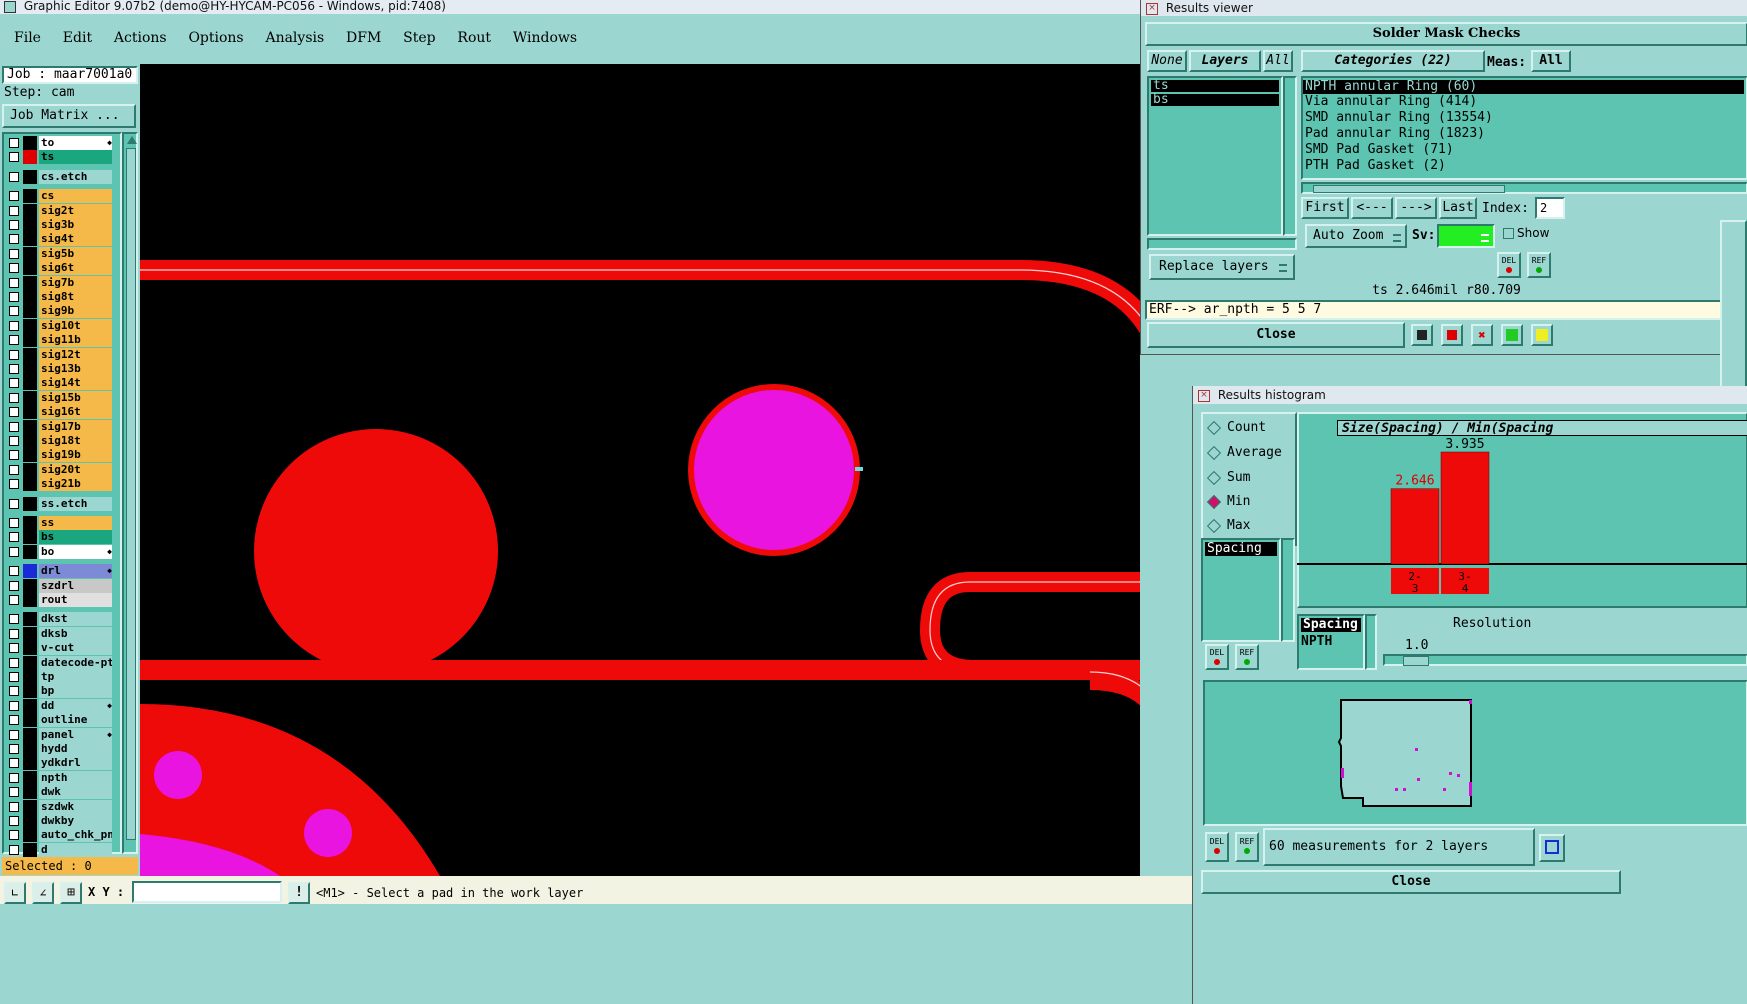 This screenshot has height=1004, width=1747. I want to click on layer-name: ts, so click(75, 157).